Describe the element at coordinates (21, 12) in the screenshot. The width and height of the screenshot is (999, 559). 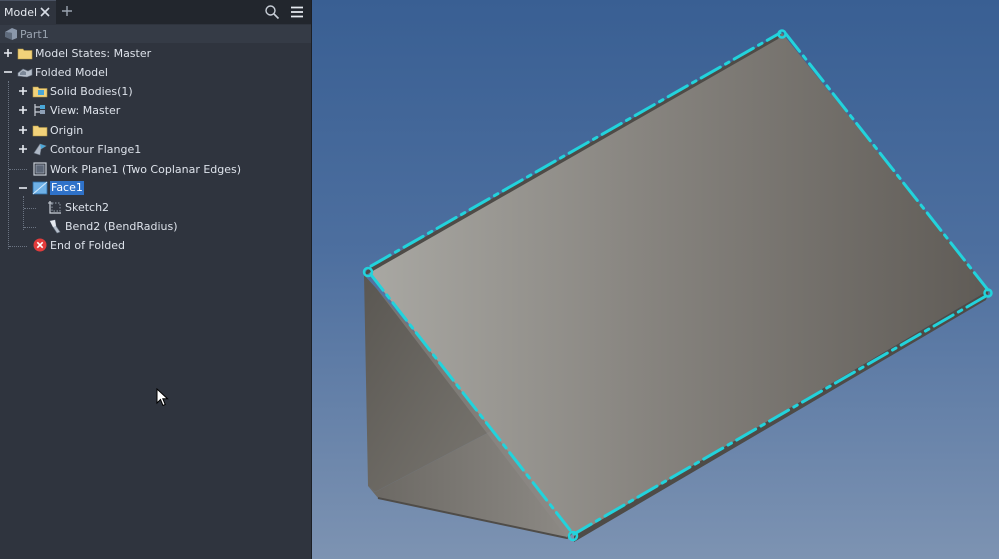
I see `tab-model-label: Model` at that location.